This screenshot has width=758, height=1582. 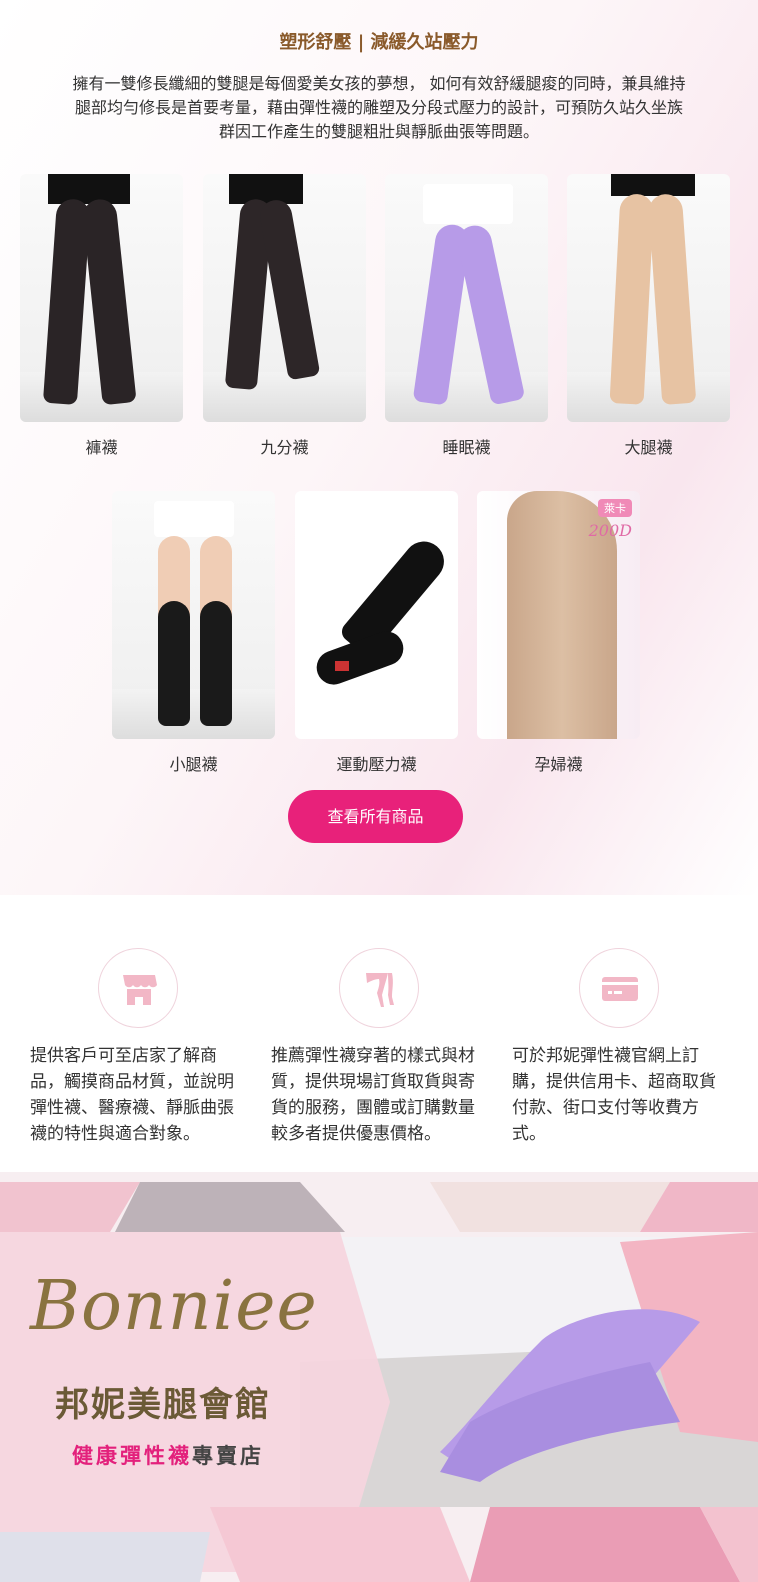 I want to click on section-title: 塑形舒壓 | 減緩久站壓力, so click(x=379, y=42).